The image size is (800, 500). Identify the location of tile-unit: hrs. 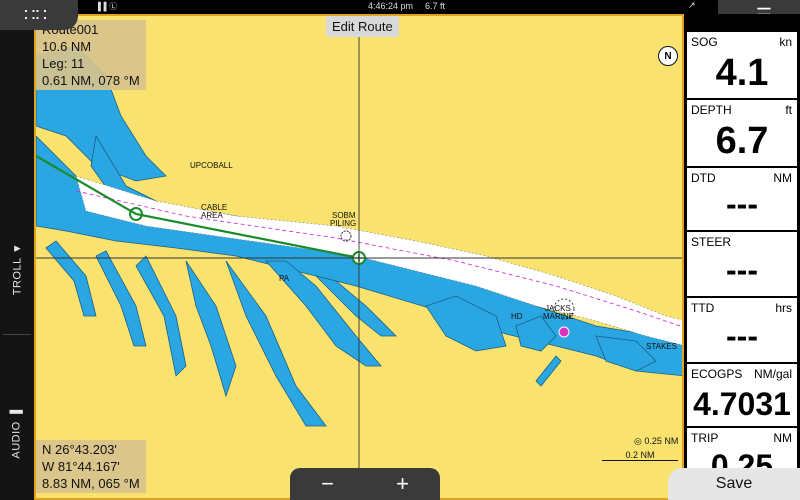
(783, 308).